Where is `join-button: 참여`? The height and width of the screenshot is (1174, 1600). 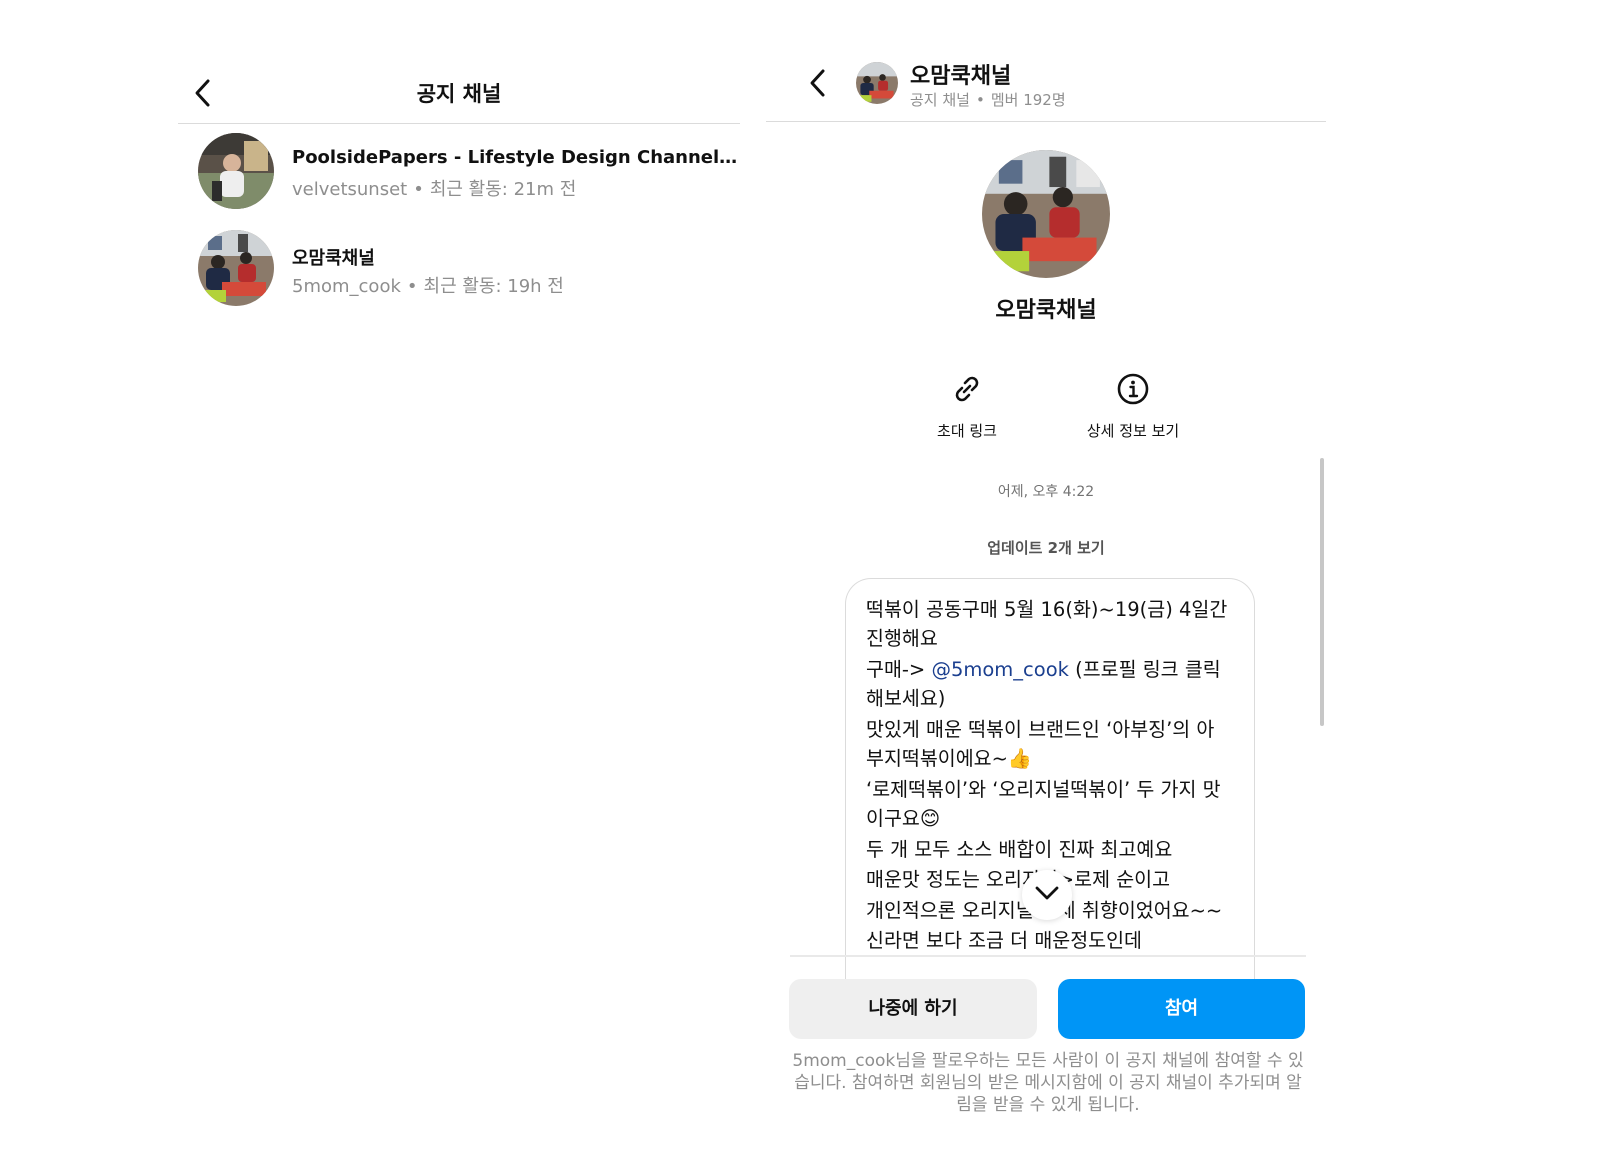
join-button: 참여 is located at coordinates (1181, 1009).